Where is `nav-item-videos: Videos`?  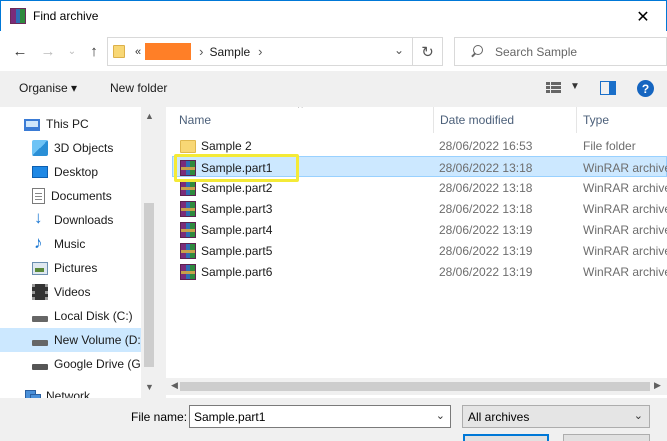
nav-item-videos: Videos is located at coordinates (70, 292).